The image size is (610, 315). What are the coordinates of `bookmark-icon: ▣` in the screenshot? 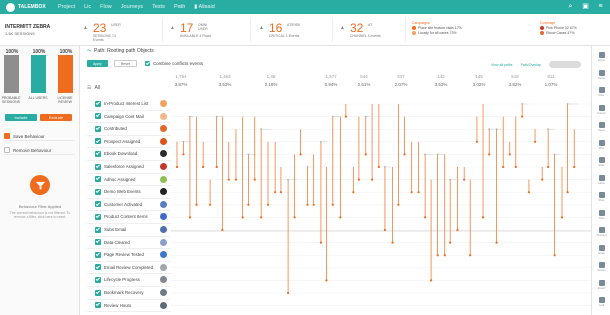 It's located at (585, 6).